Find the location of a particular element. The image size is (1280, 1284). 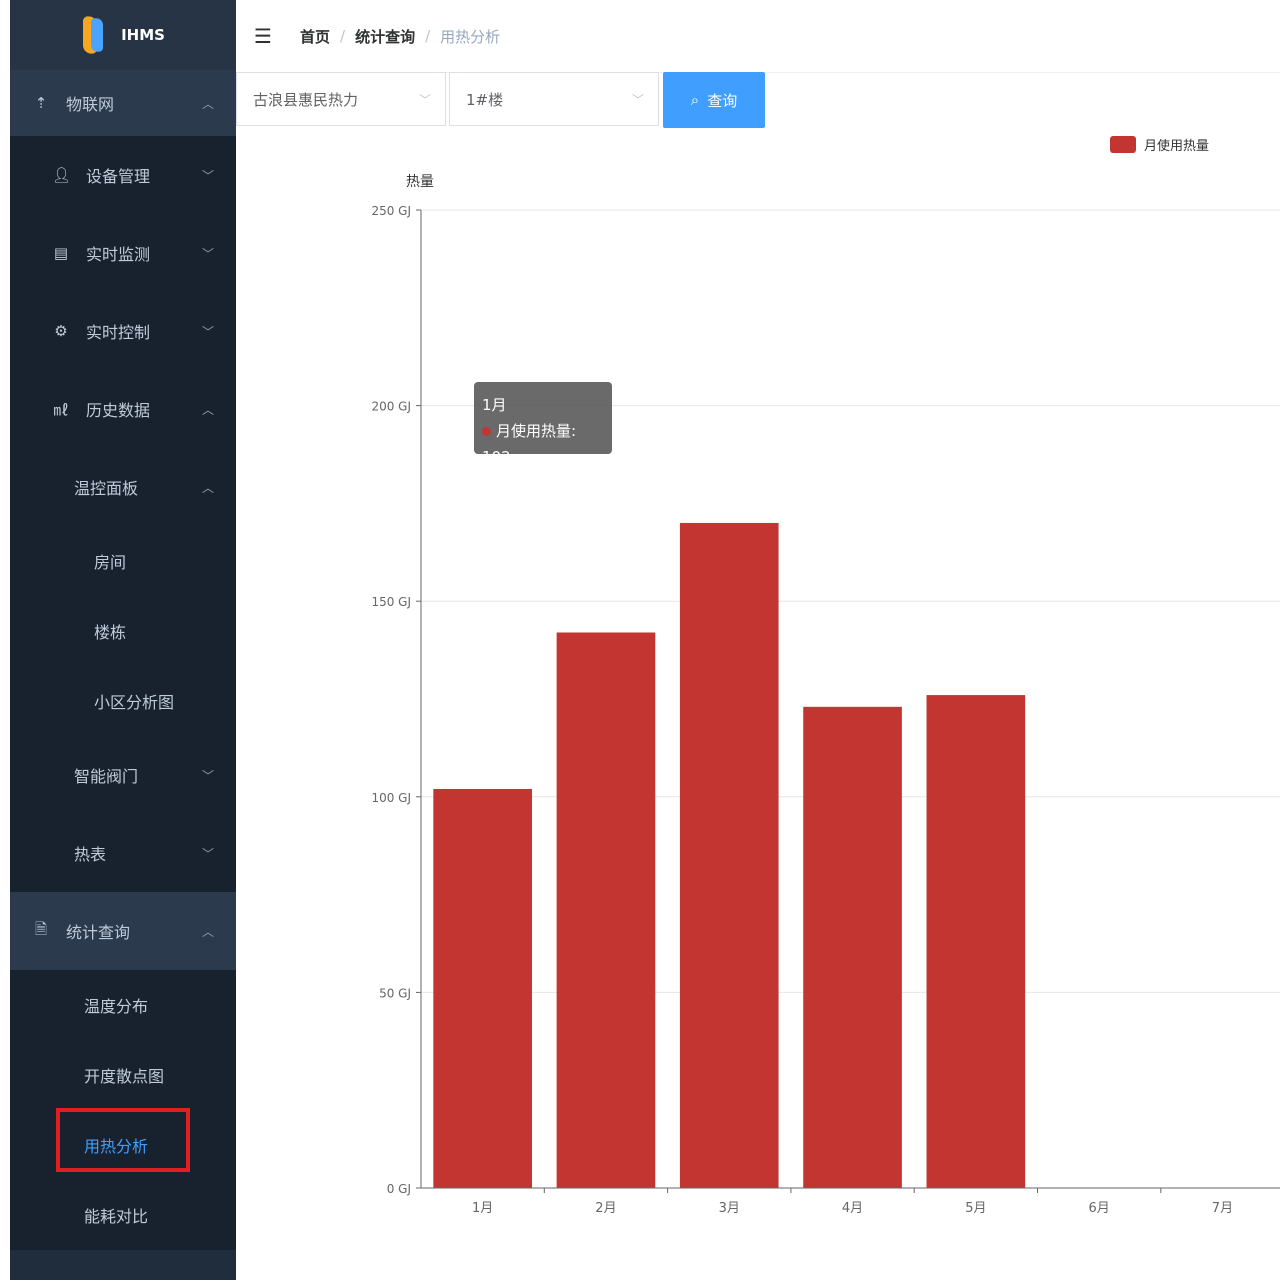

y-tick-label: 0 GJ is located at coordinates (399, 1189).